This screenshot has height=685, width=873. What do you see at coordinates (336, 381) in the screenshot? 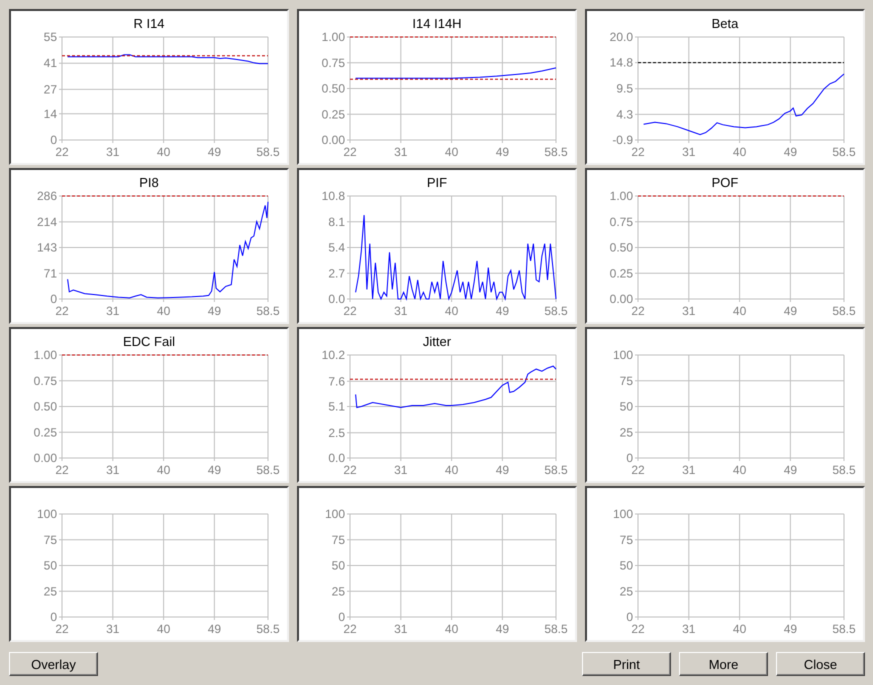
I see `axis-tick-label: 7.6` at bounding box center [336, 381].